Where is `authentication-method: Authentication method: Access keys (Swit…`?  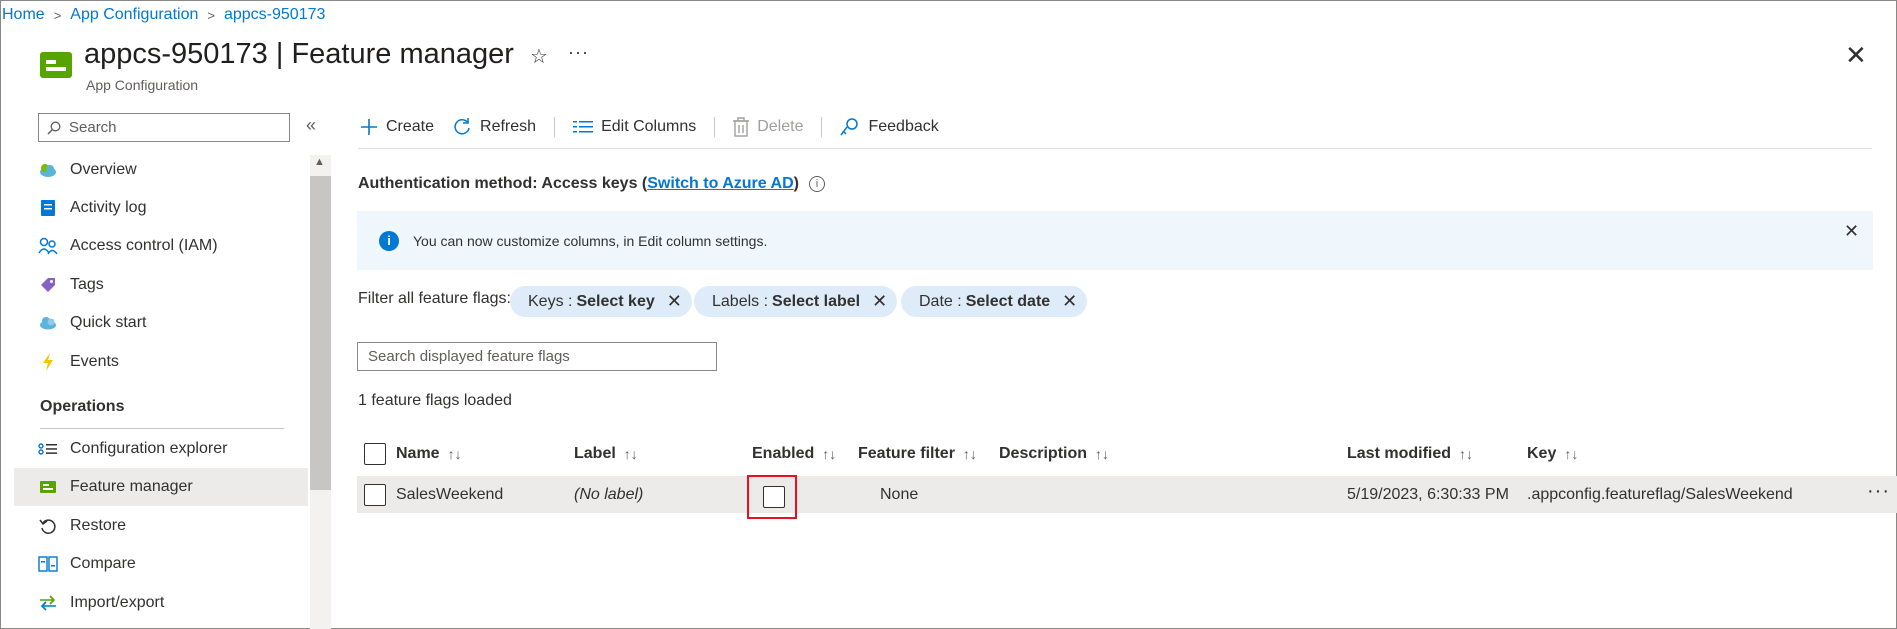
authentication-method: Authentication method: Access keys (Swit… is located at coordinates (591, 184).